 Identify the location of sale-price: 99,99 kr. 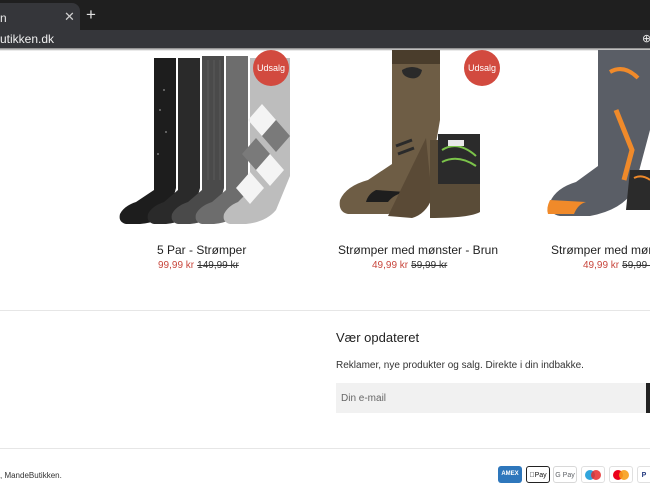
(176, 265).